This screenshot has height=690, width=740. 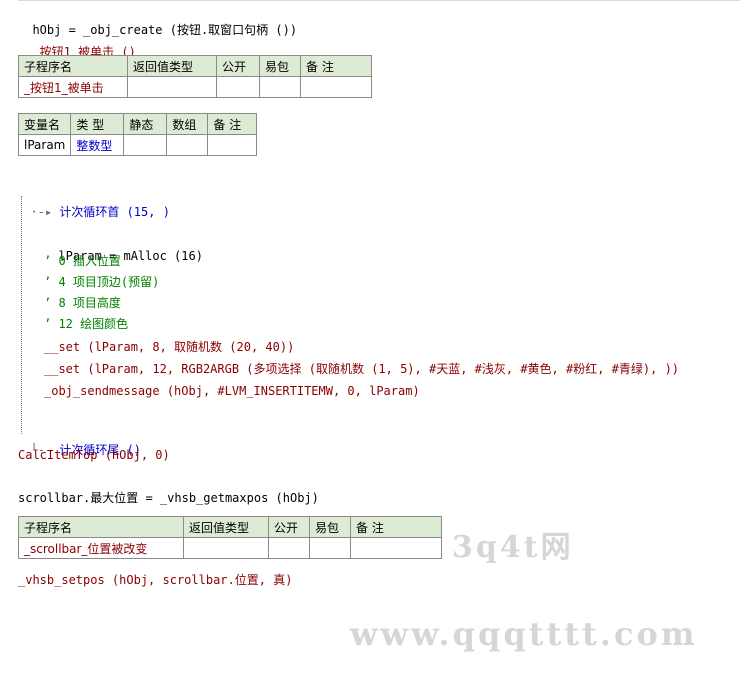 What do you see at coordinates (101, 548) in the screenshot?
I see `cell-sub-name: _scrollbar_位置被改变` at bounding box center [101, 548].